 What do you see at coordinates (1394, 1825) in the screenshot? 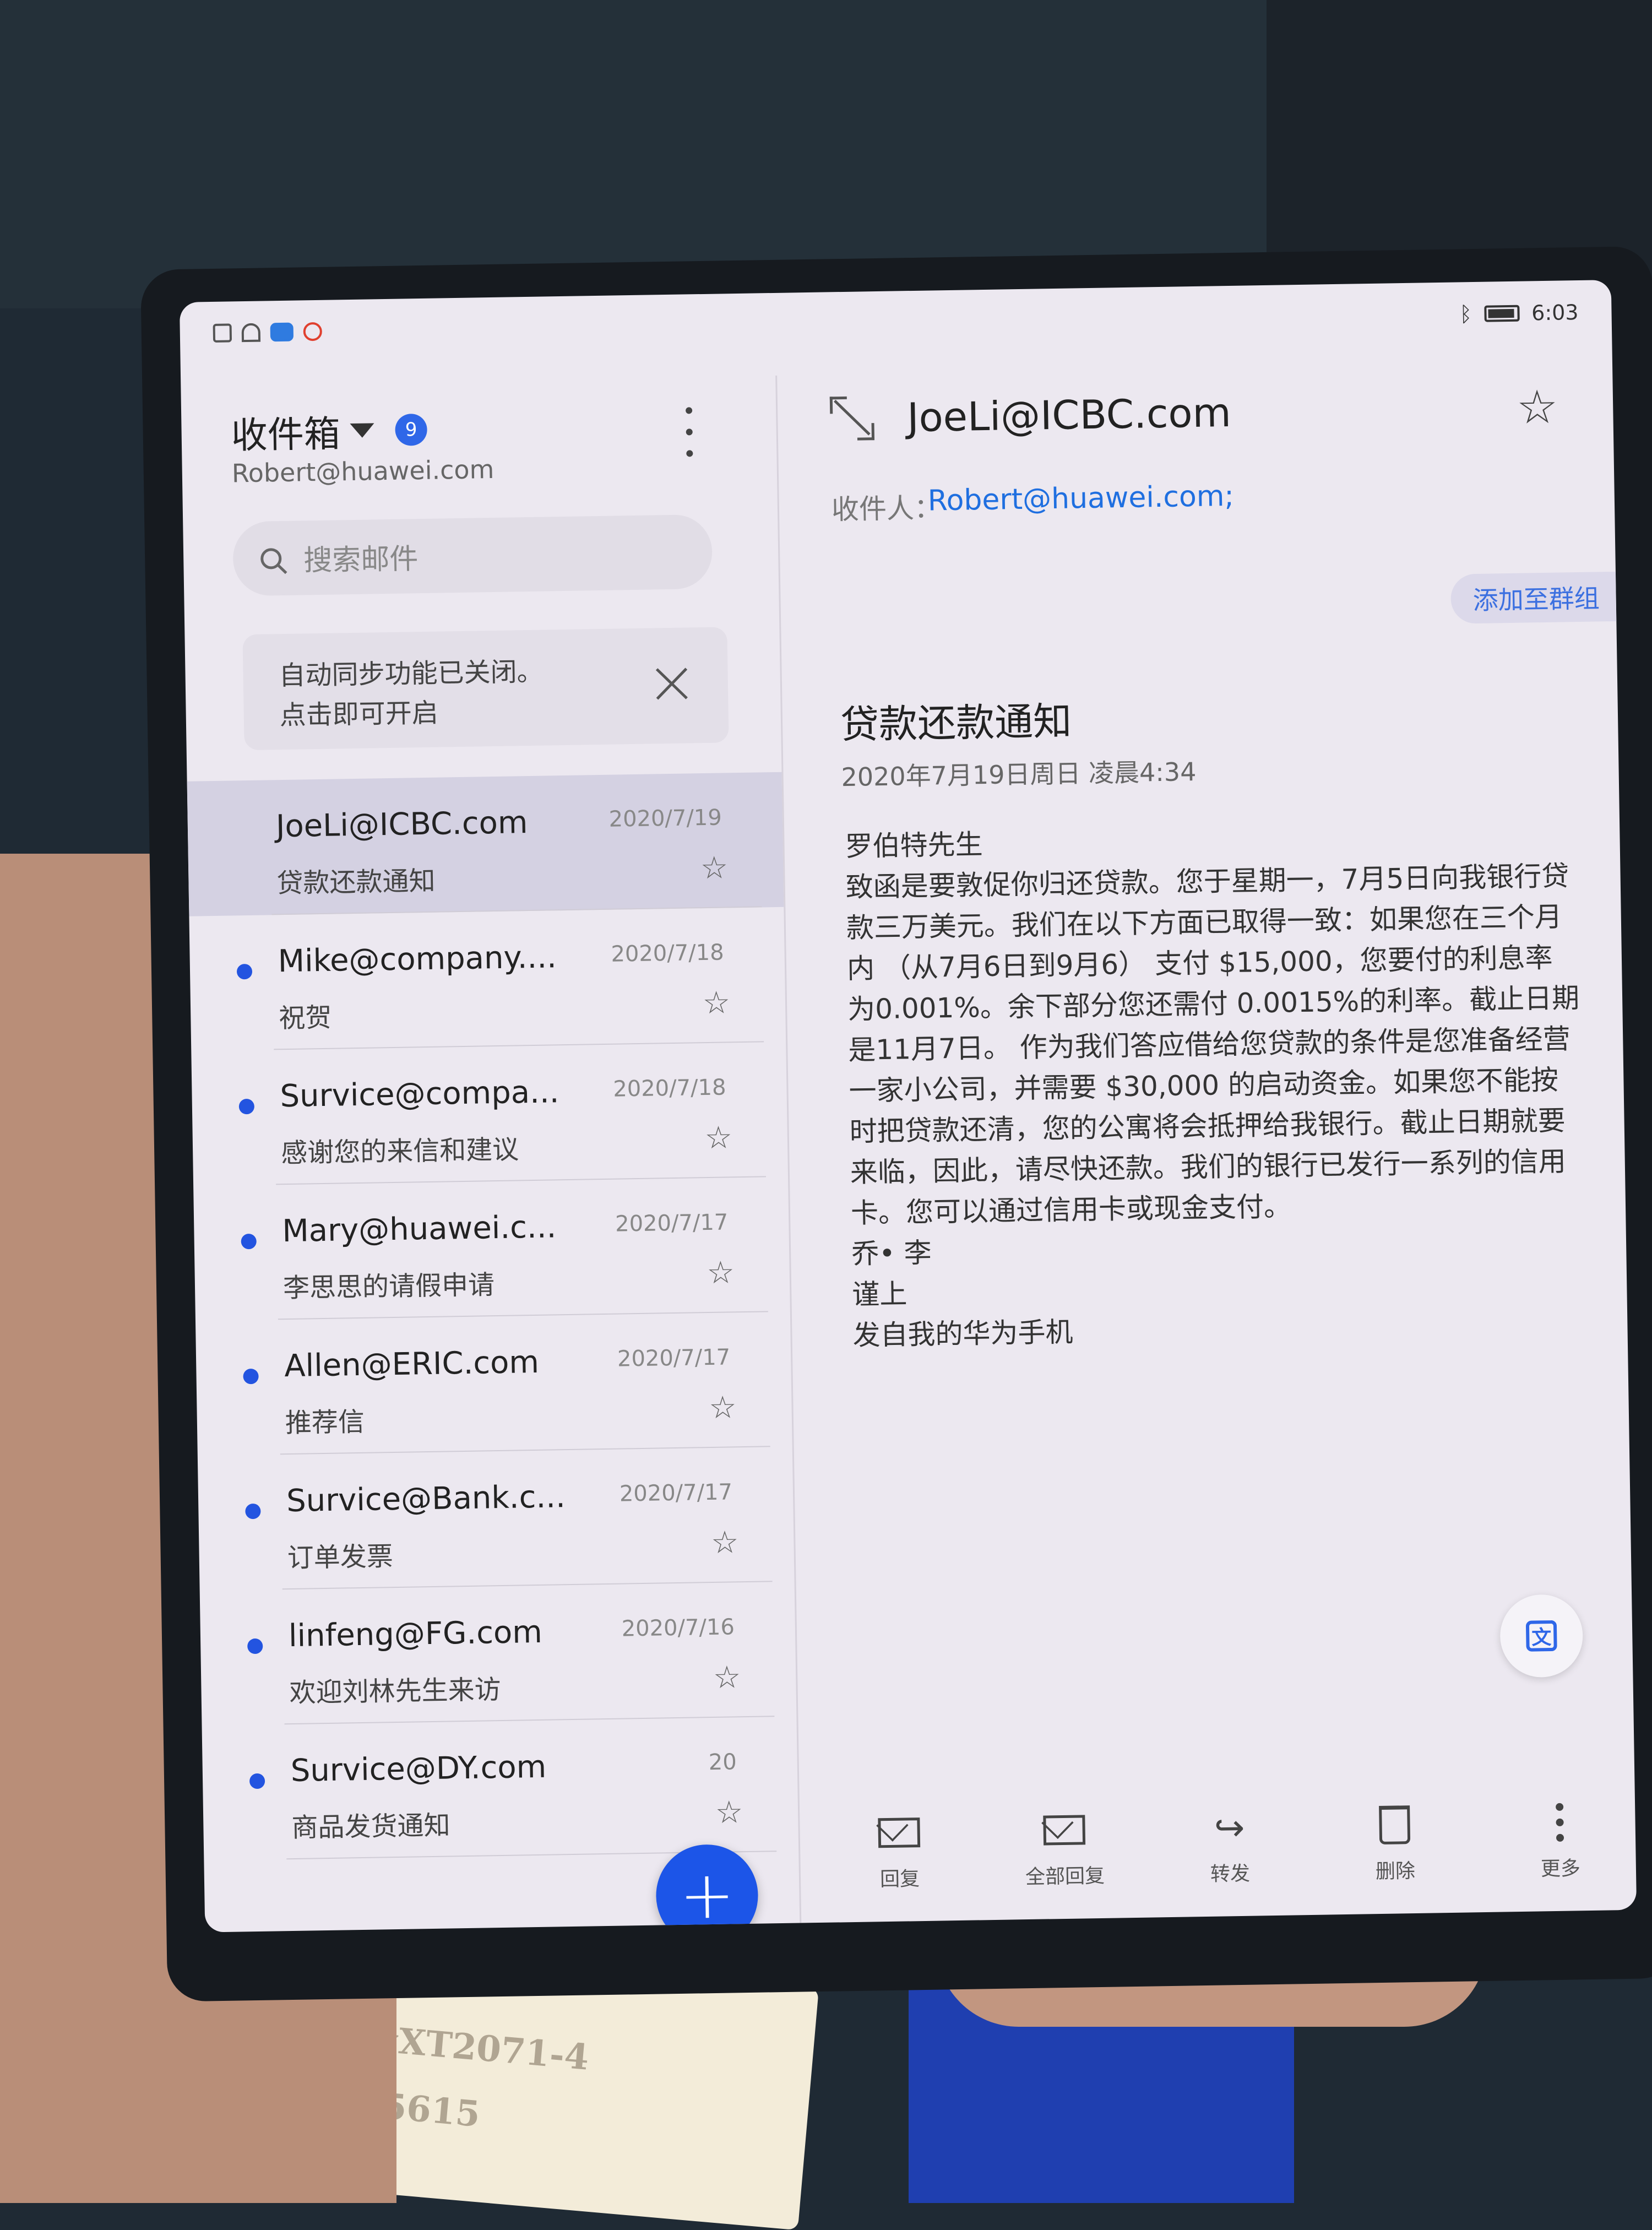
I see `trash-icon` at bounding box center [1394, 1825].